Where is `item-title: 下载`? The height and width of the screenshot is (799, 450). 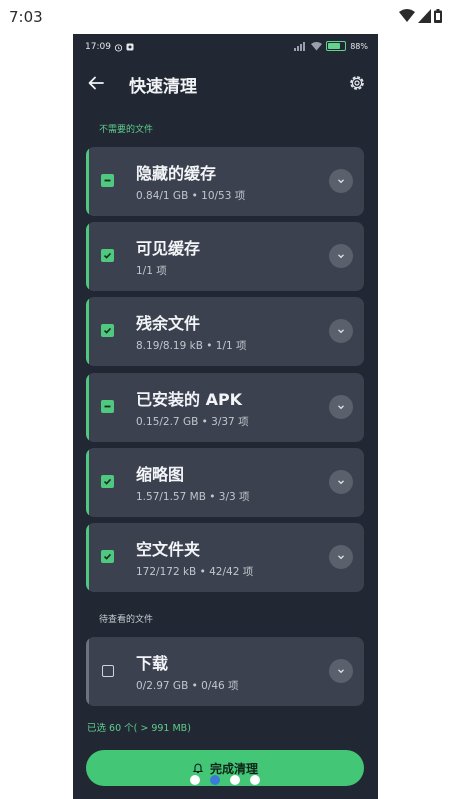
item-title: 下载 is located at coordinates (152, 663).